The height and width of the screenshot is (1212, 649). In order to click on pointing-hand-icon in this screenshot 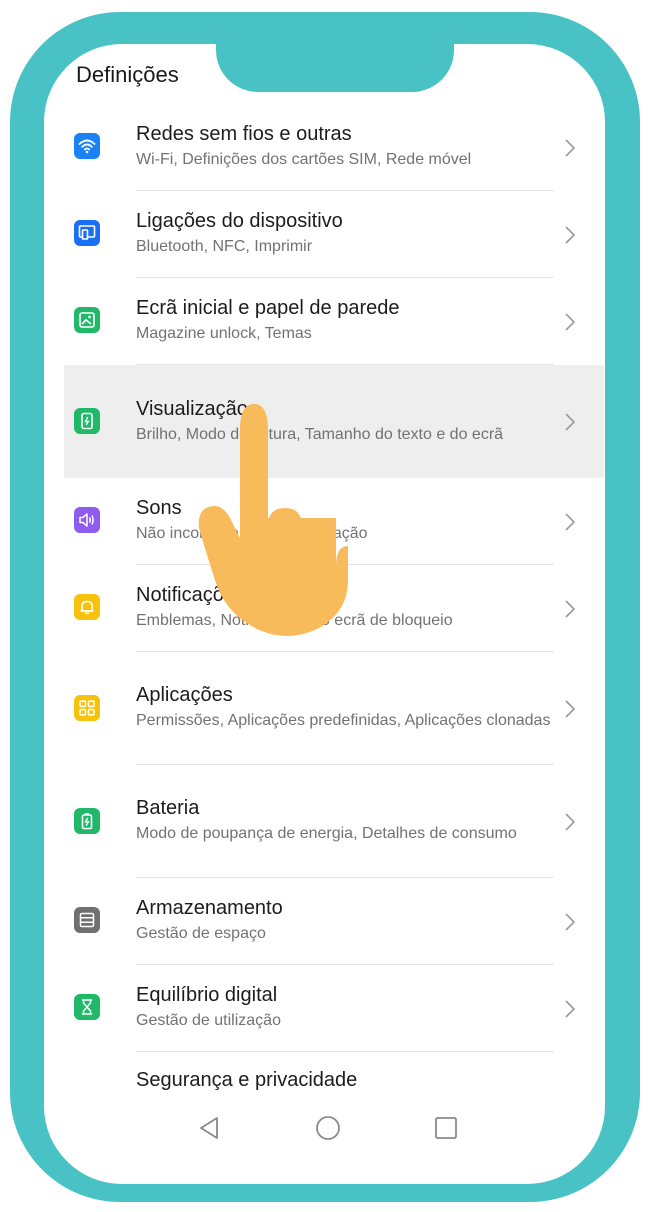, I will do `click(273, 520)`.